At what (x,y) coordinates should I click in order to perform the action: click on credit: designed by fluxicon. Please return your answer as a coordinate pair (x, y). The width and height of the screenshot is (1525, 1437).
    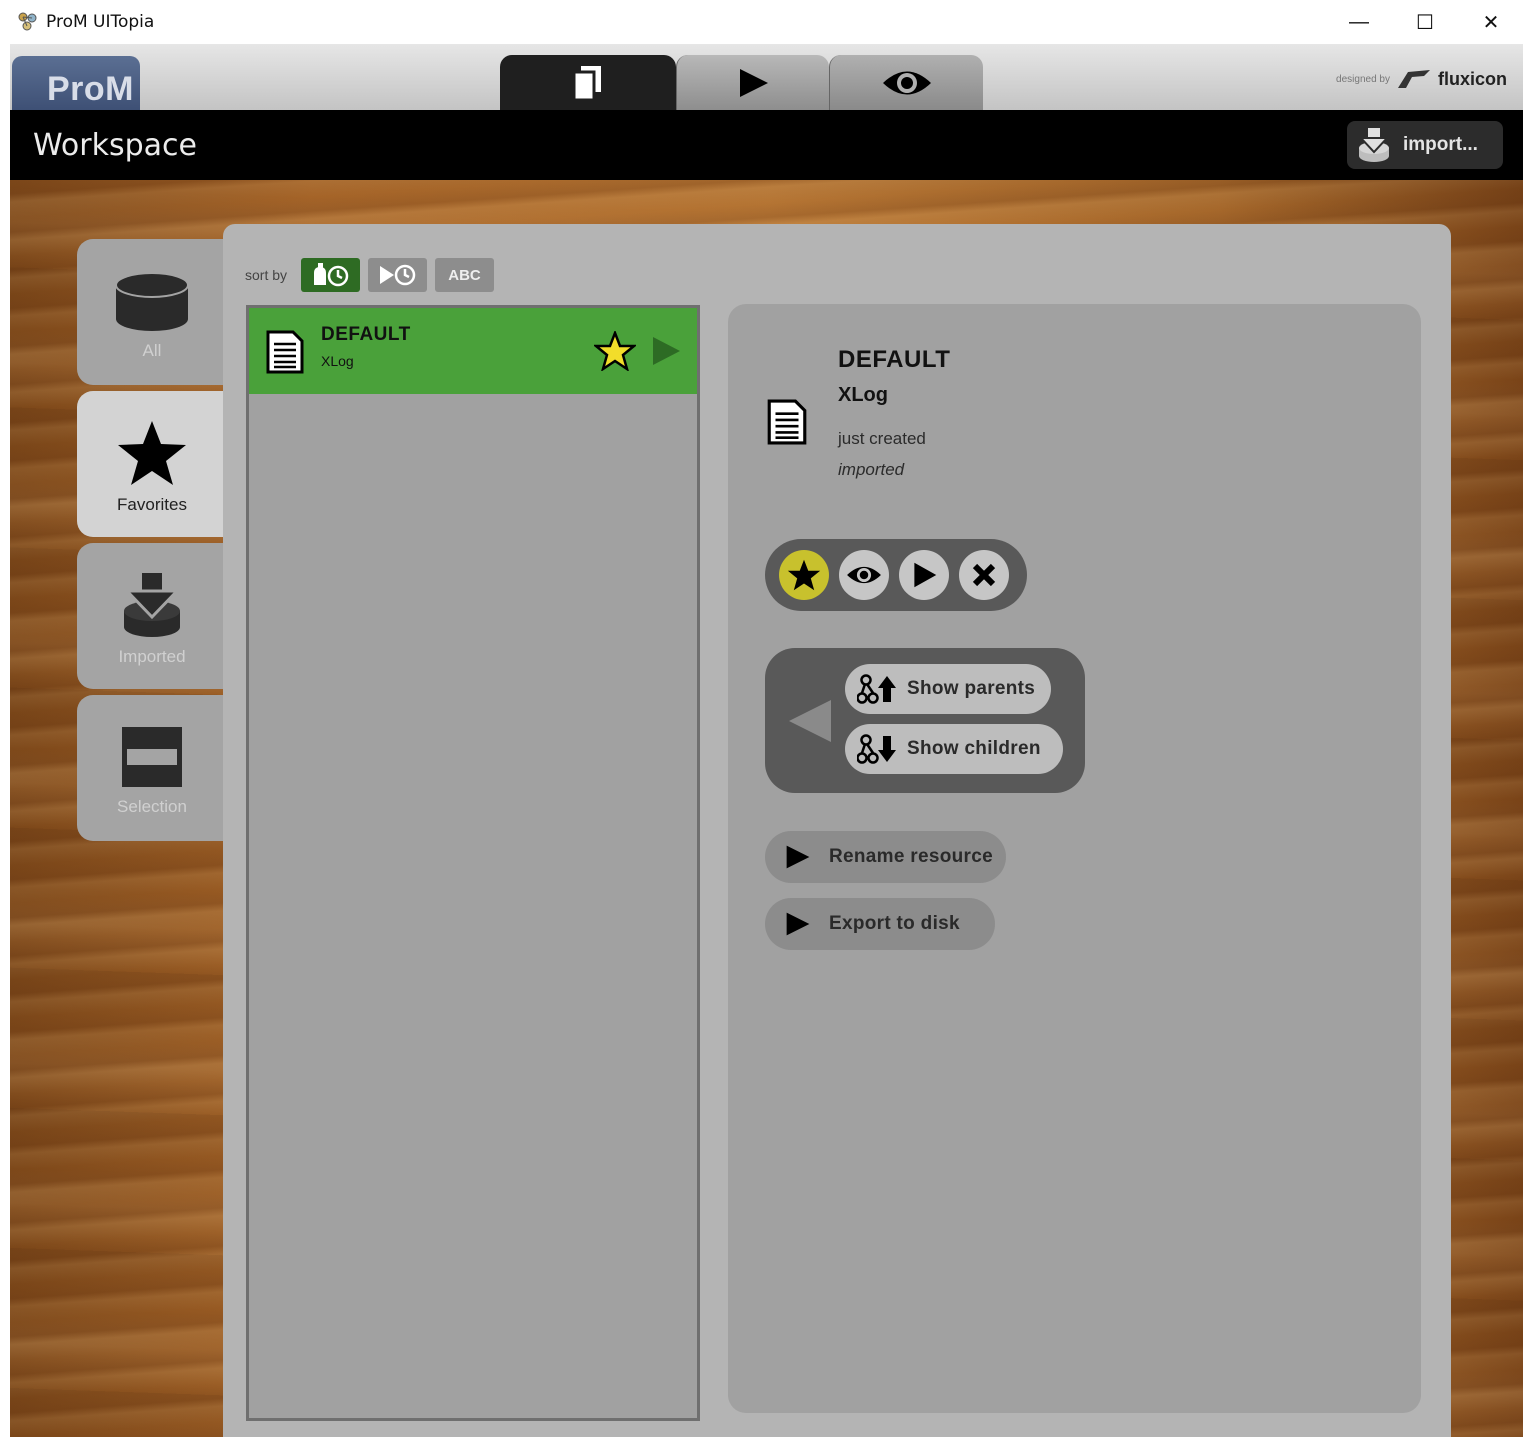
    Looking at the image, I should click on (1421, 79).